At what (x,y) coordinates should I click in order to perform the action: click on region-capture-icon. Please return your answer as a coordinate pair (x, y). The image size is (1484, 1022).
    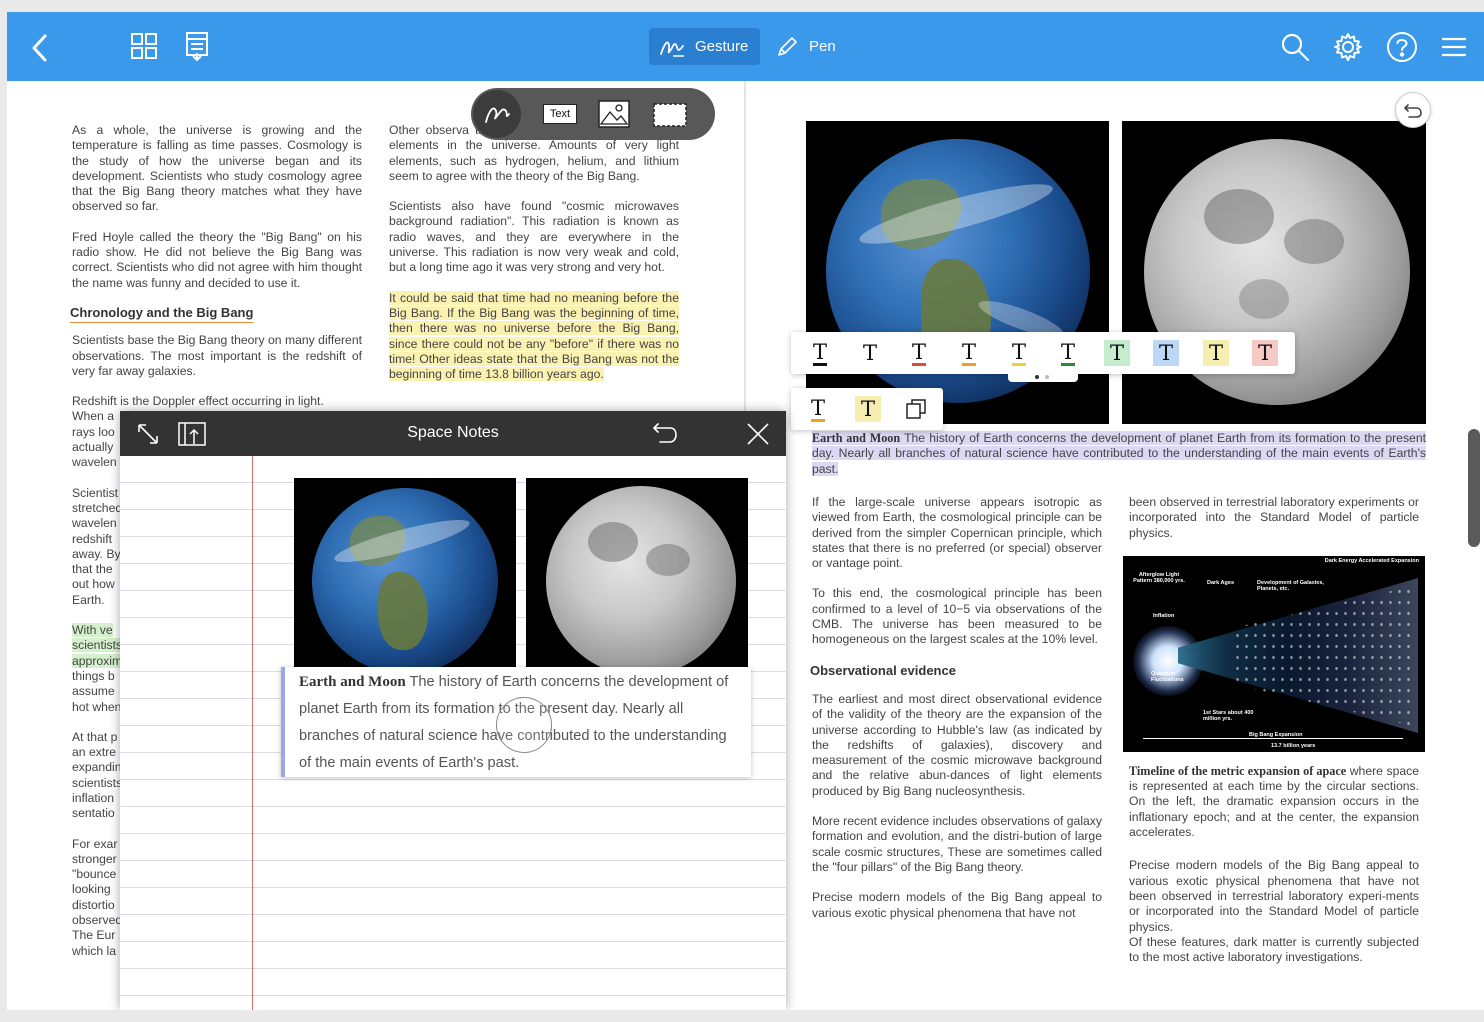
    Looking at the image, I should click on (670, 114).